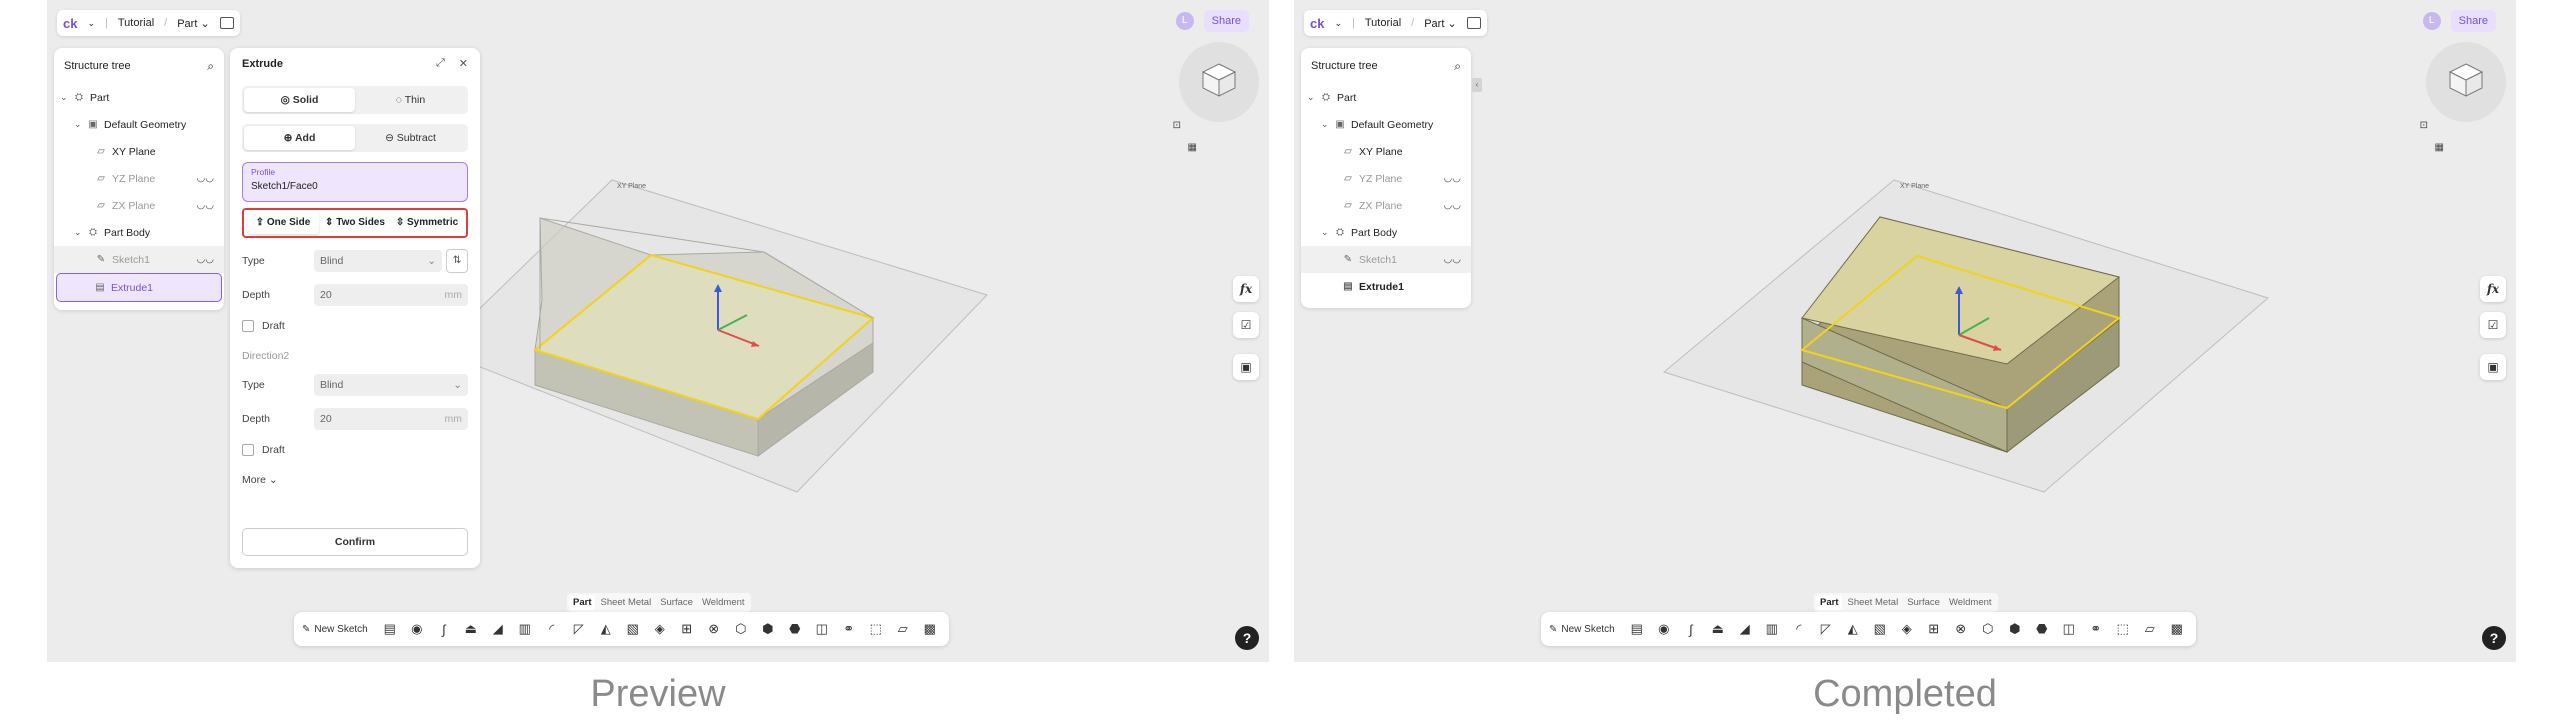 Image resolution: width=2560 pixels, height=728 pixels. Describe the element at coordinates (1477, 85) in the screenshot. I see `collapse-panel-icon: ‹` at that location.